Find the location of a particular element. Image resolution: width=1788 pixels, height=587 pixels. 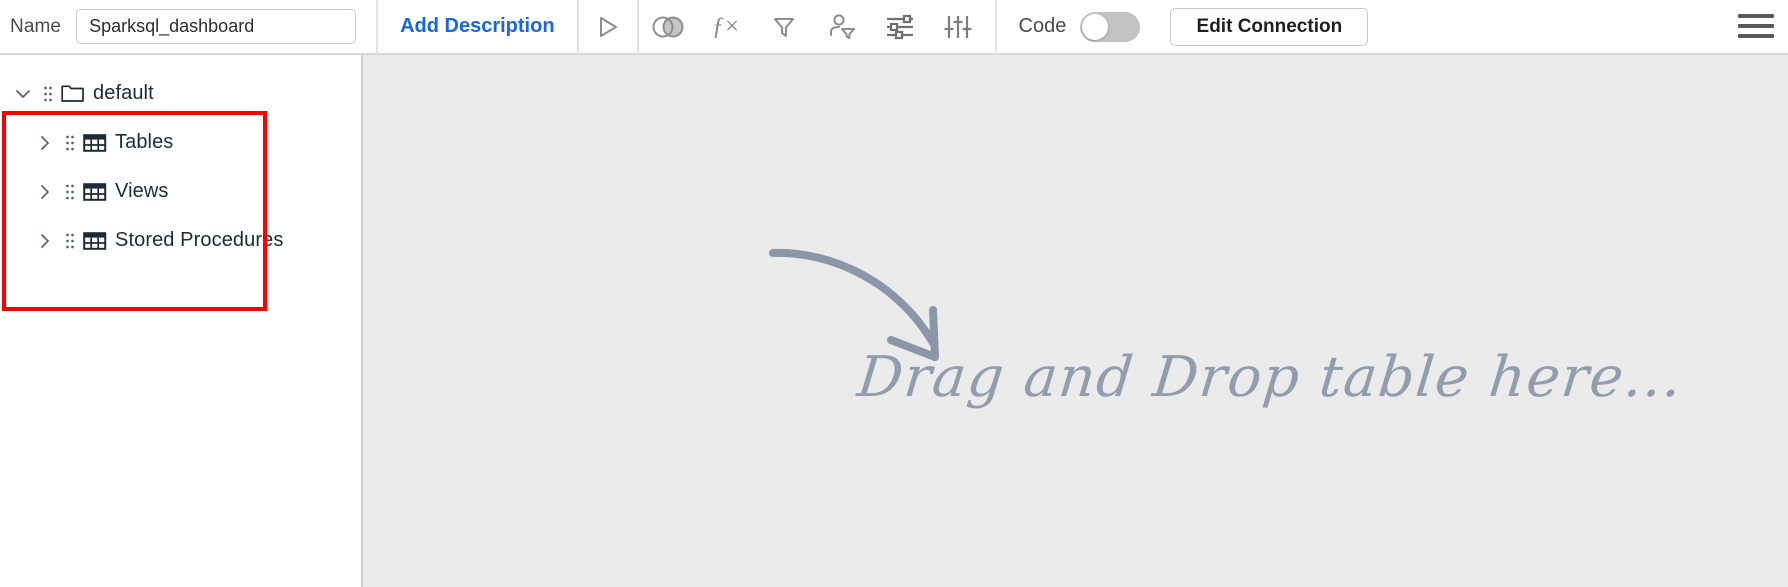

dashboard-name-input is located at coordinates (216, 26).